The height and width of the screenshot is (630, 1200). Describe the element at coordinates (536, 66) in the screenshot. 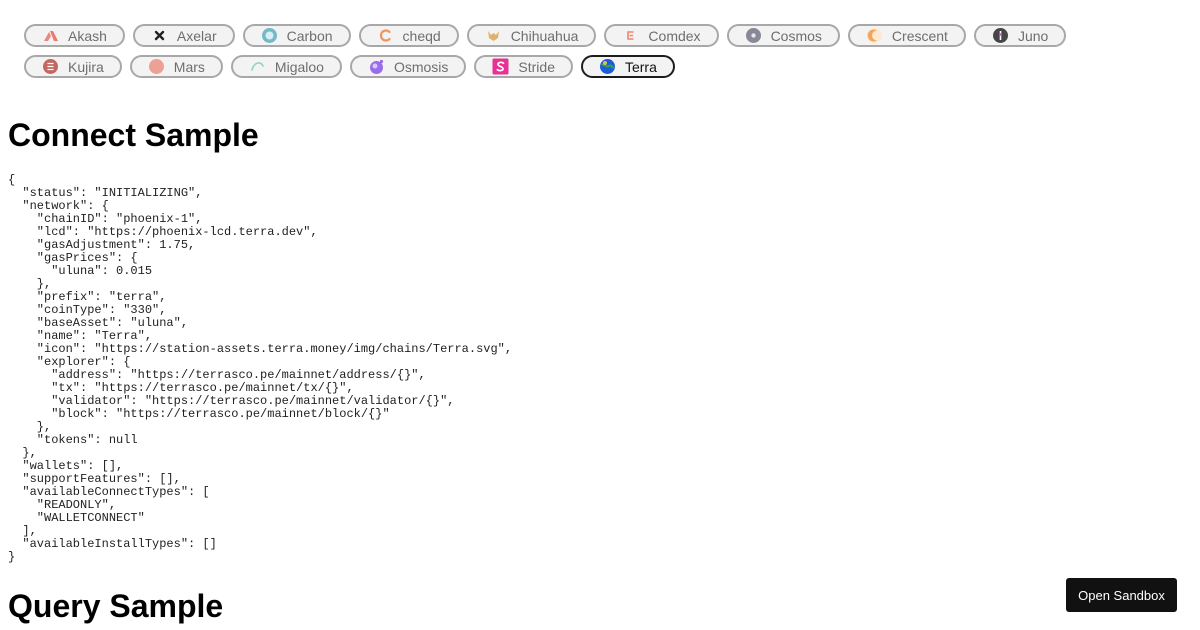

I see `chain-button-label: Stride` at that location.